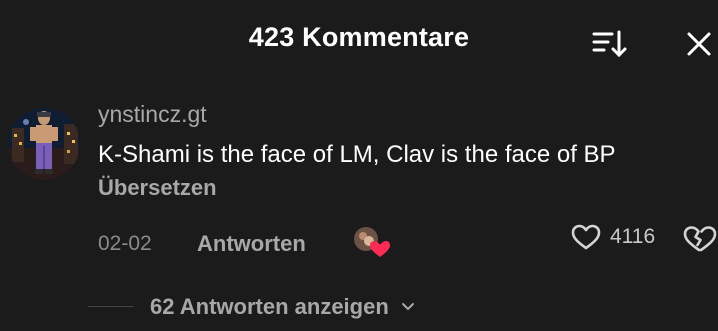  I want to click on sort-button, so click(610, 44).